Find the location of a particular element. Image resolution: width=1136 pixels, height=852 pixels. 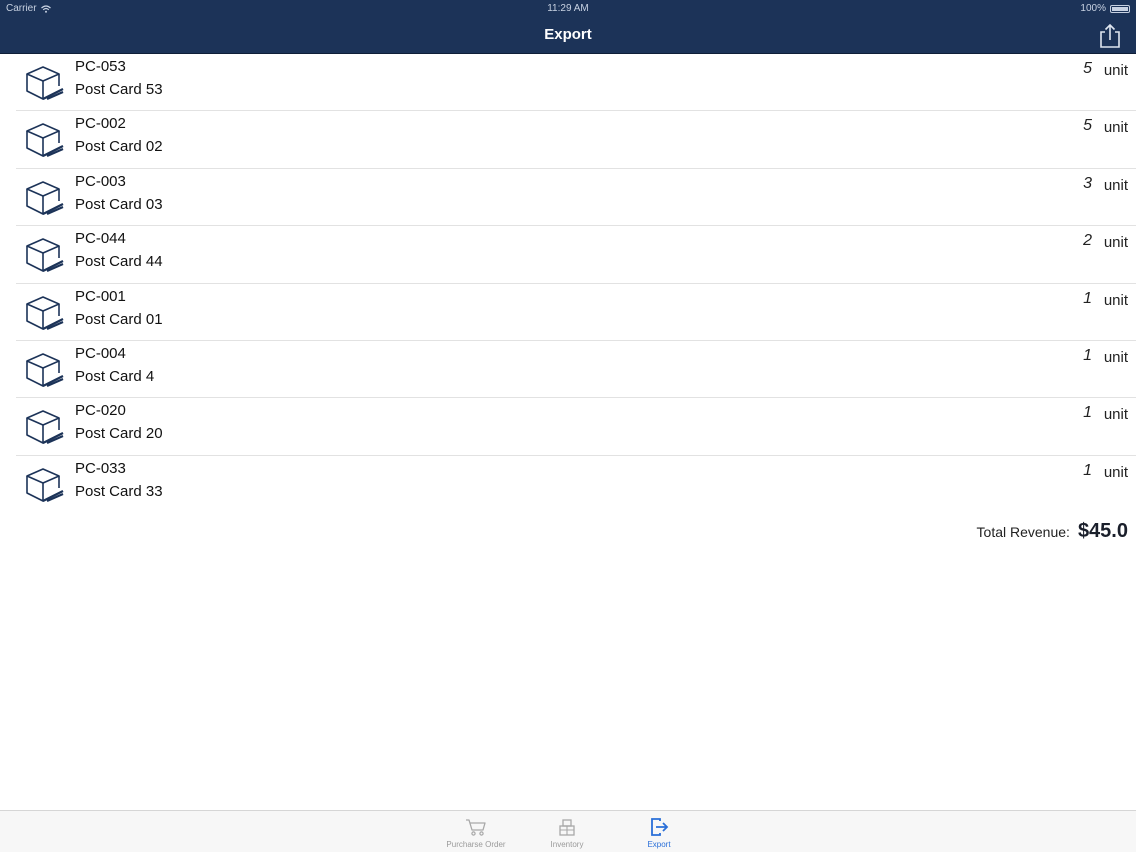

list-item: PC-001 Post Card 01 1 unit is located at coordinates (576, 312).